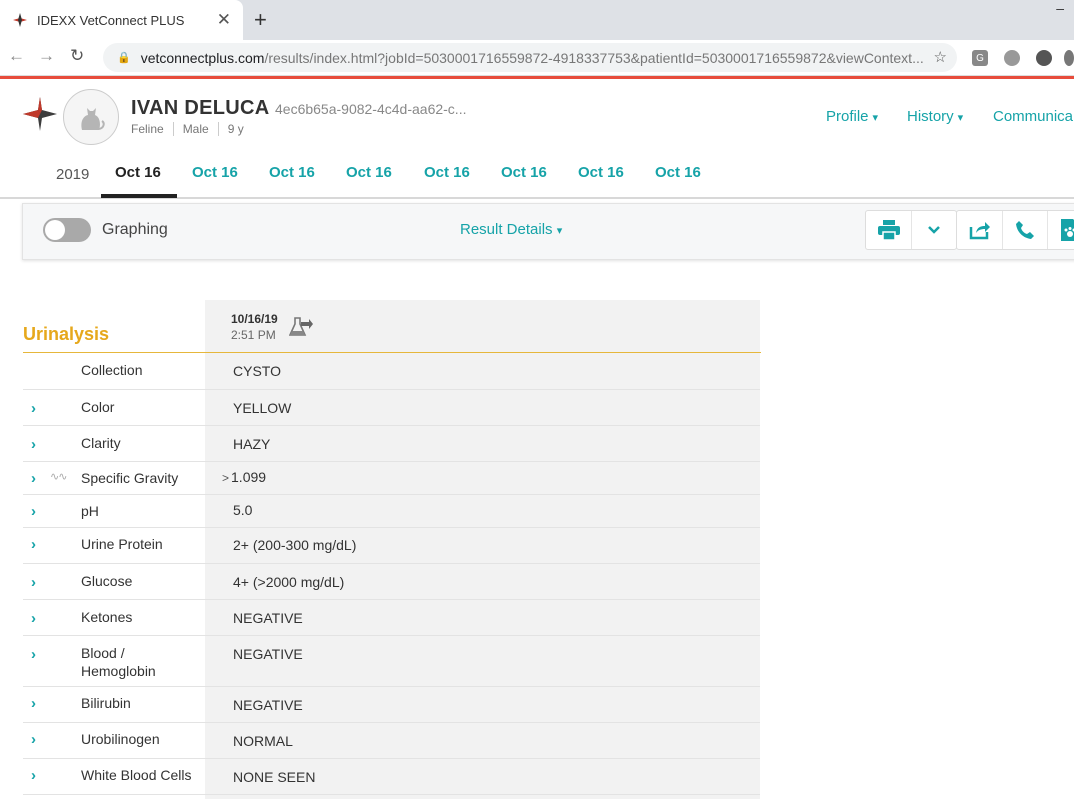 The image size is (1074, 799). Describe the element at coordinates (130, 478) in the screenshot. I see `test-name: Specific Gravity` at that location.